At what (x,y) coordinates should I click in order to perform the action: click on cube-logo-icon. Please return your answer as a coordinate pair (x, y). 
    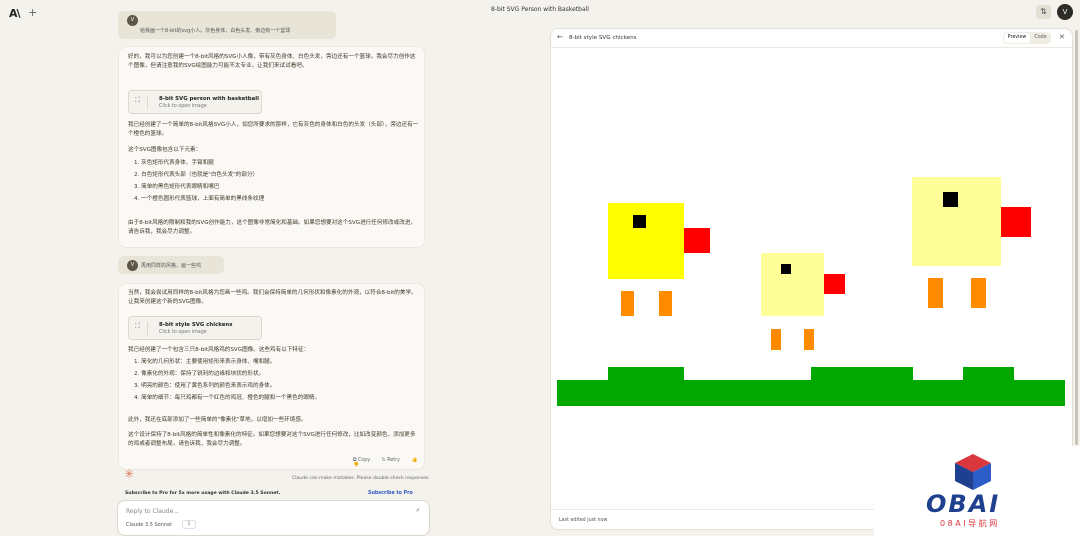
    Looking at the image, I should click on (973, 472).